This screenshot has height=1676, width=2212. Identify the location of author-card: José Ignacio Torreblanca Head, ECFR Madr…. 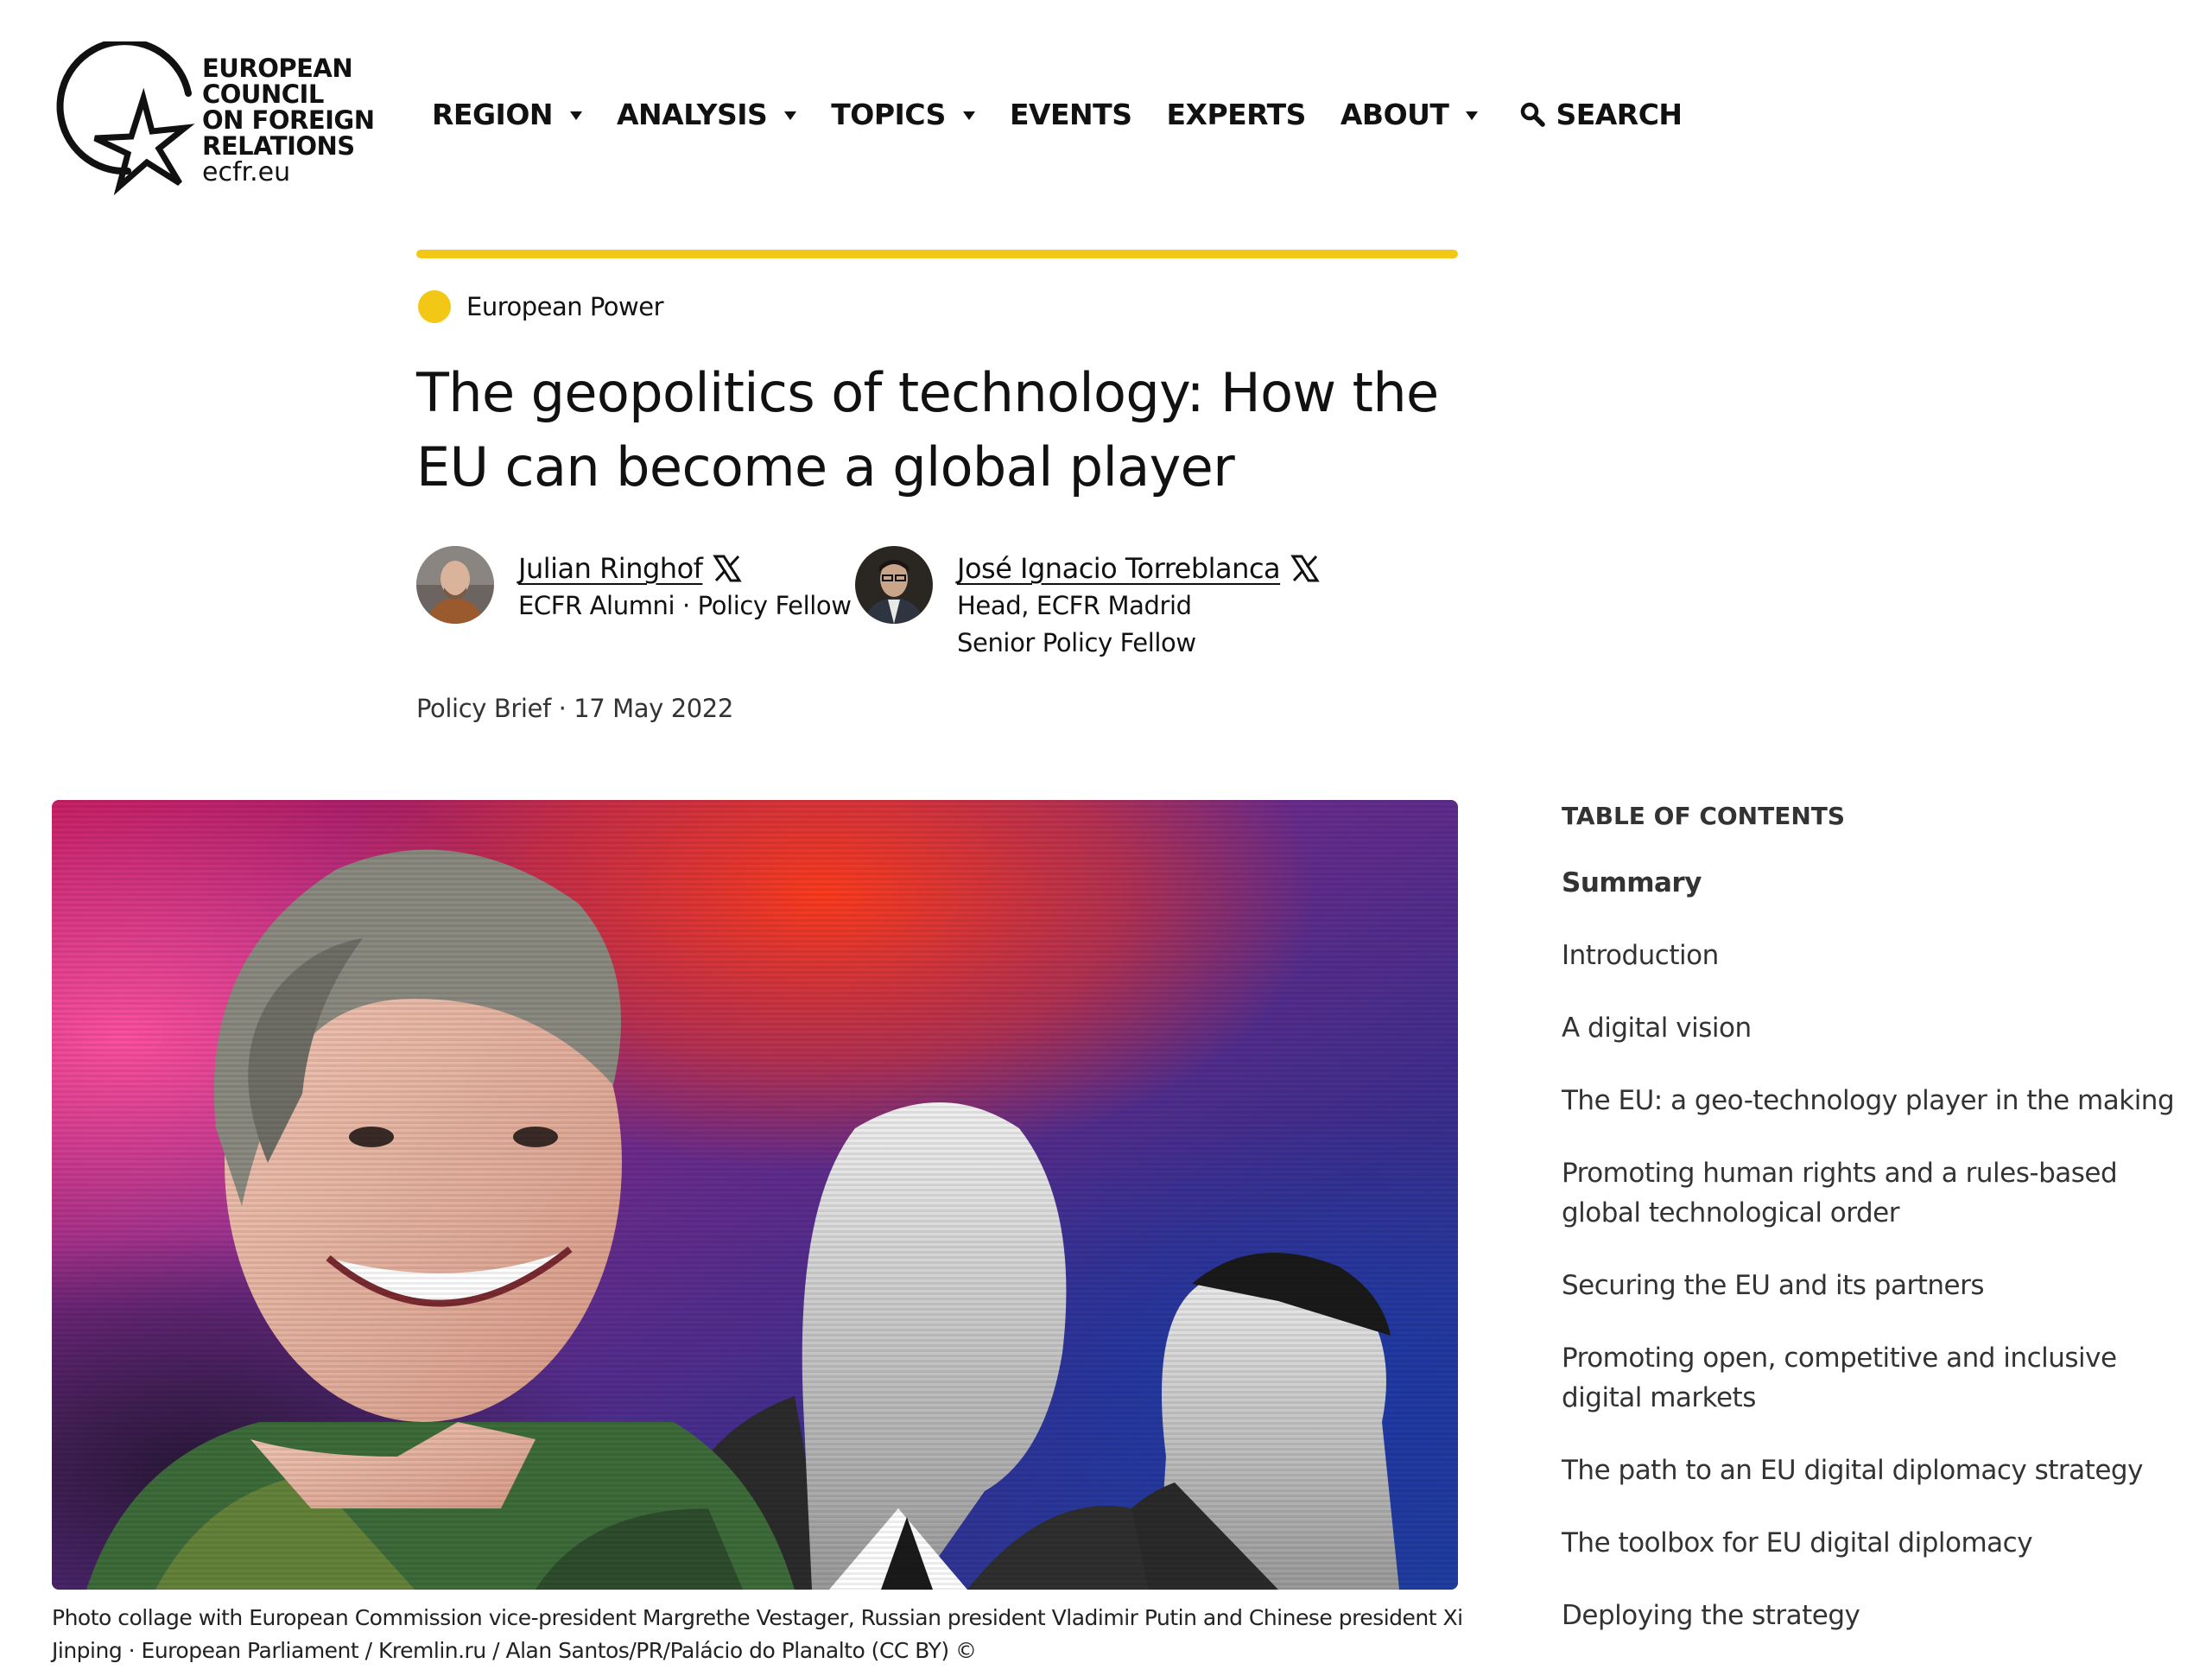
(1087, 604).